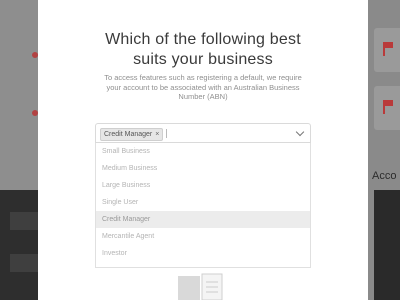 Image resolution: width=400 pixels, height=300 pixels. I want to click on text-cursor, so click(166, 133).